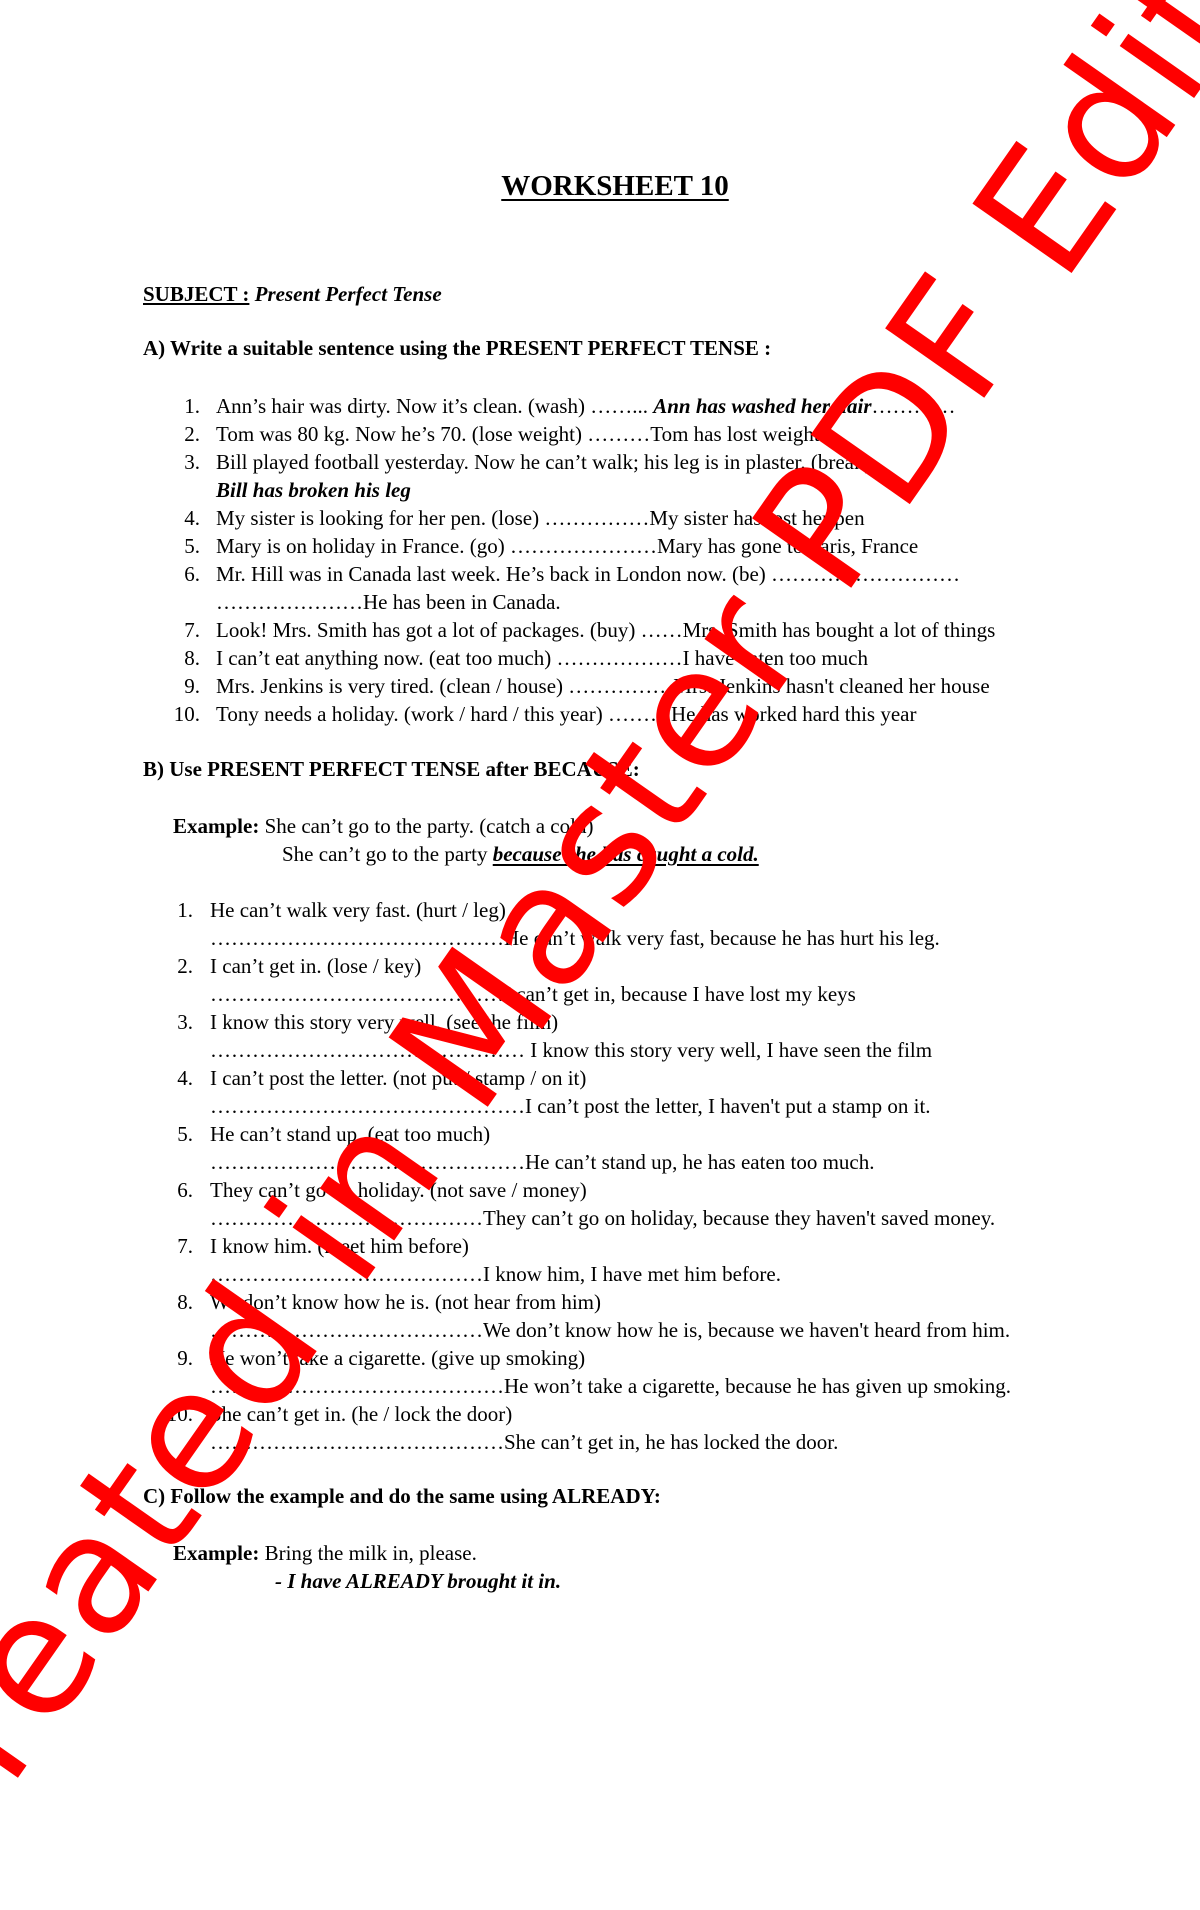 This screenshot has width=1200, height=1910. What do you see at coordinates (216, 1553) in the screenshot?
I see `example-label: Example:` at bounding box center [216, 1553].